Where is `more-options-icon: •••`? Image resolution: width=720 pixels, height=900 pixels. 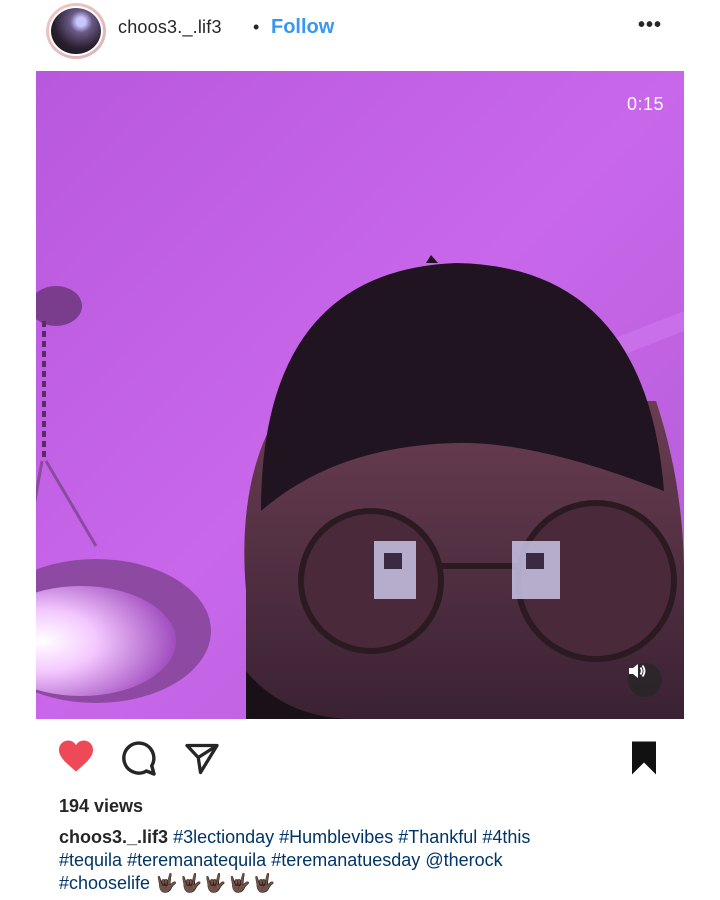 more-options-icon: ••• is located at coordinates (650, 25).